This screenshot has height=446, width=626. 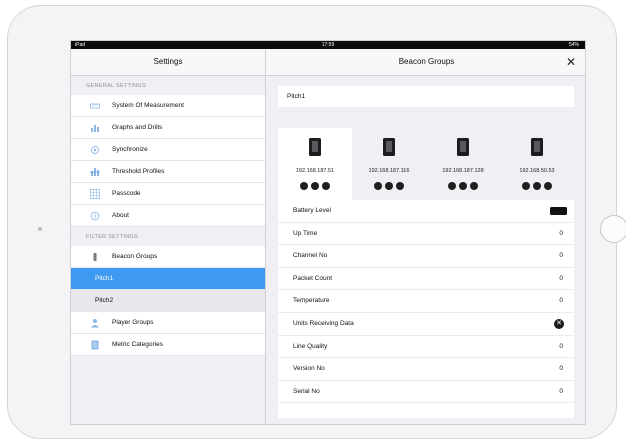 What do you see at coordinates (137, 127) in the screenshot?
I see `sidebar-item-label: Graphs and Drills` at bounding box center [137, 127].